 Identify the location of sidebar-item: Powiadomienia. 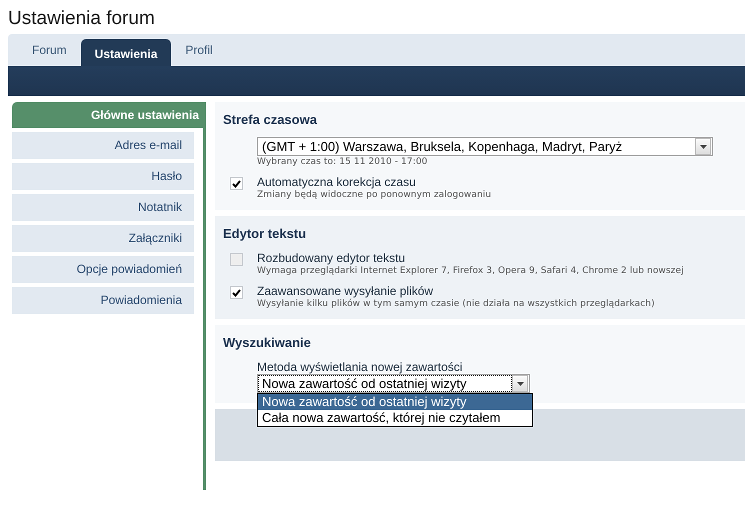
(103, 300).